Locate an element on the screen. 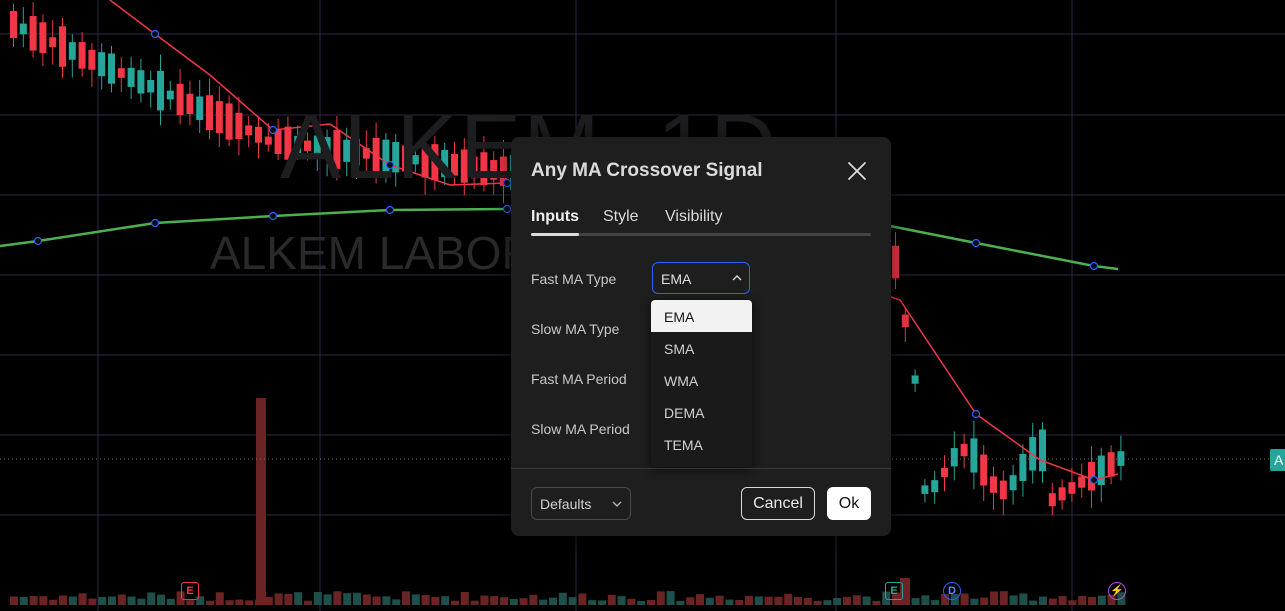 This screenshot has width=1285, height=611. dialog-title: Any MA Crossover Signal is located at coordinates (647, 170).